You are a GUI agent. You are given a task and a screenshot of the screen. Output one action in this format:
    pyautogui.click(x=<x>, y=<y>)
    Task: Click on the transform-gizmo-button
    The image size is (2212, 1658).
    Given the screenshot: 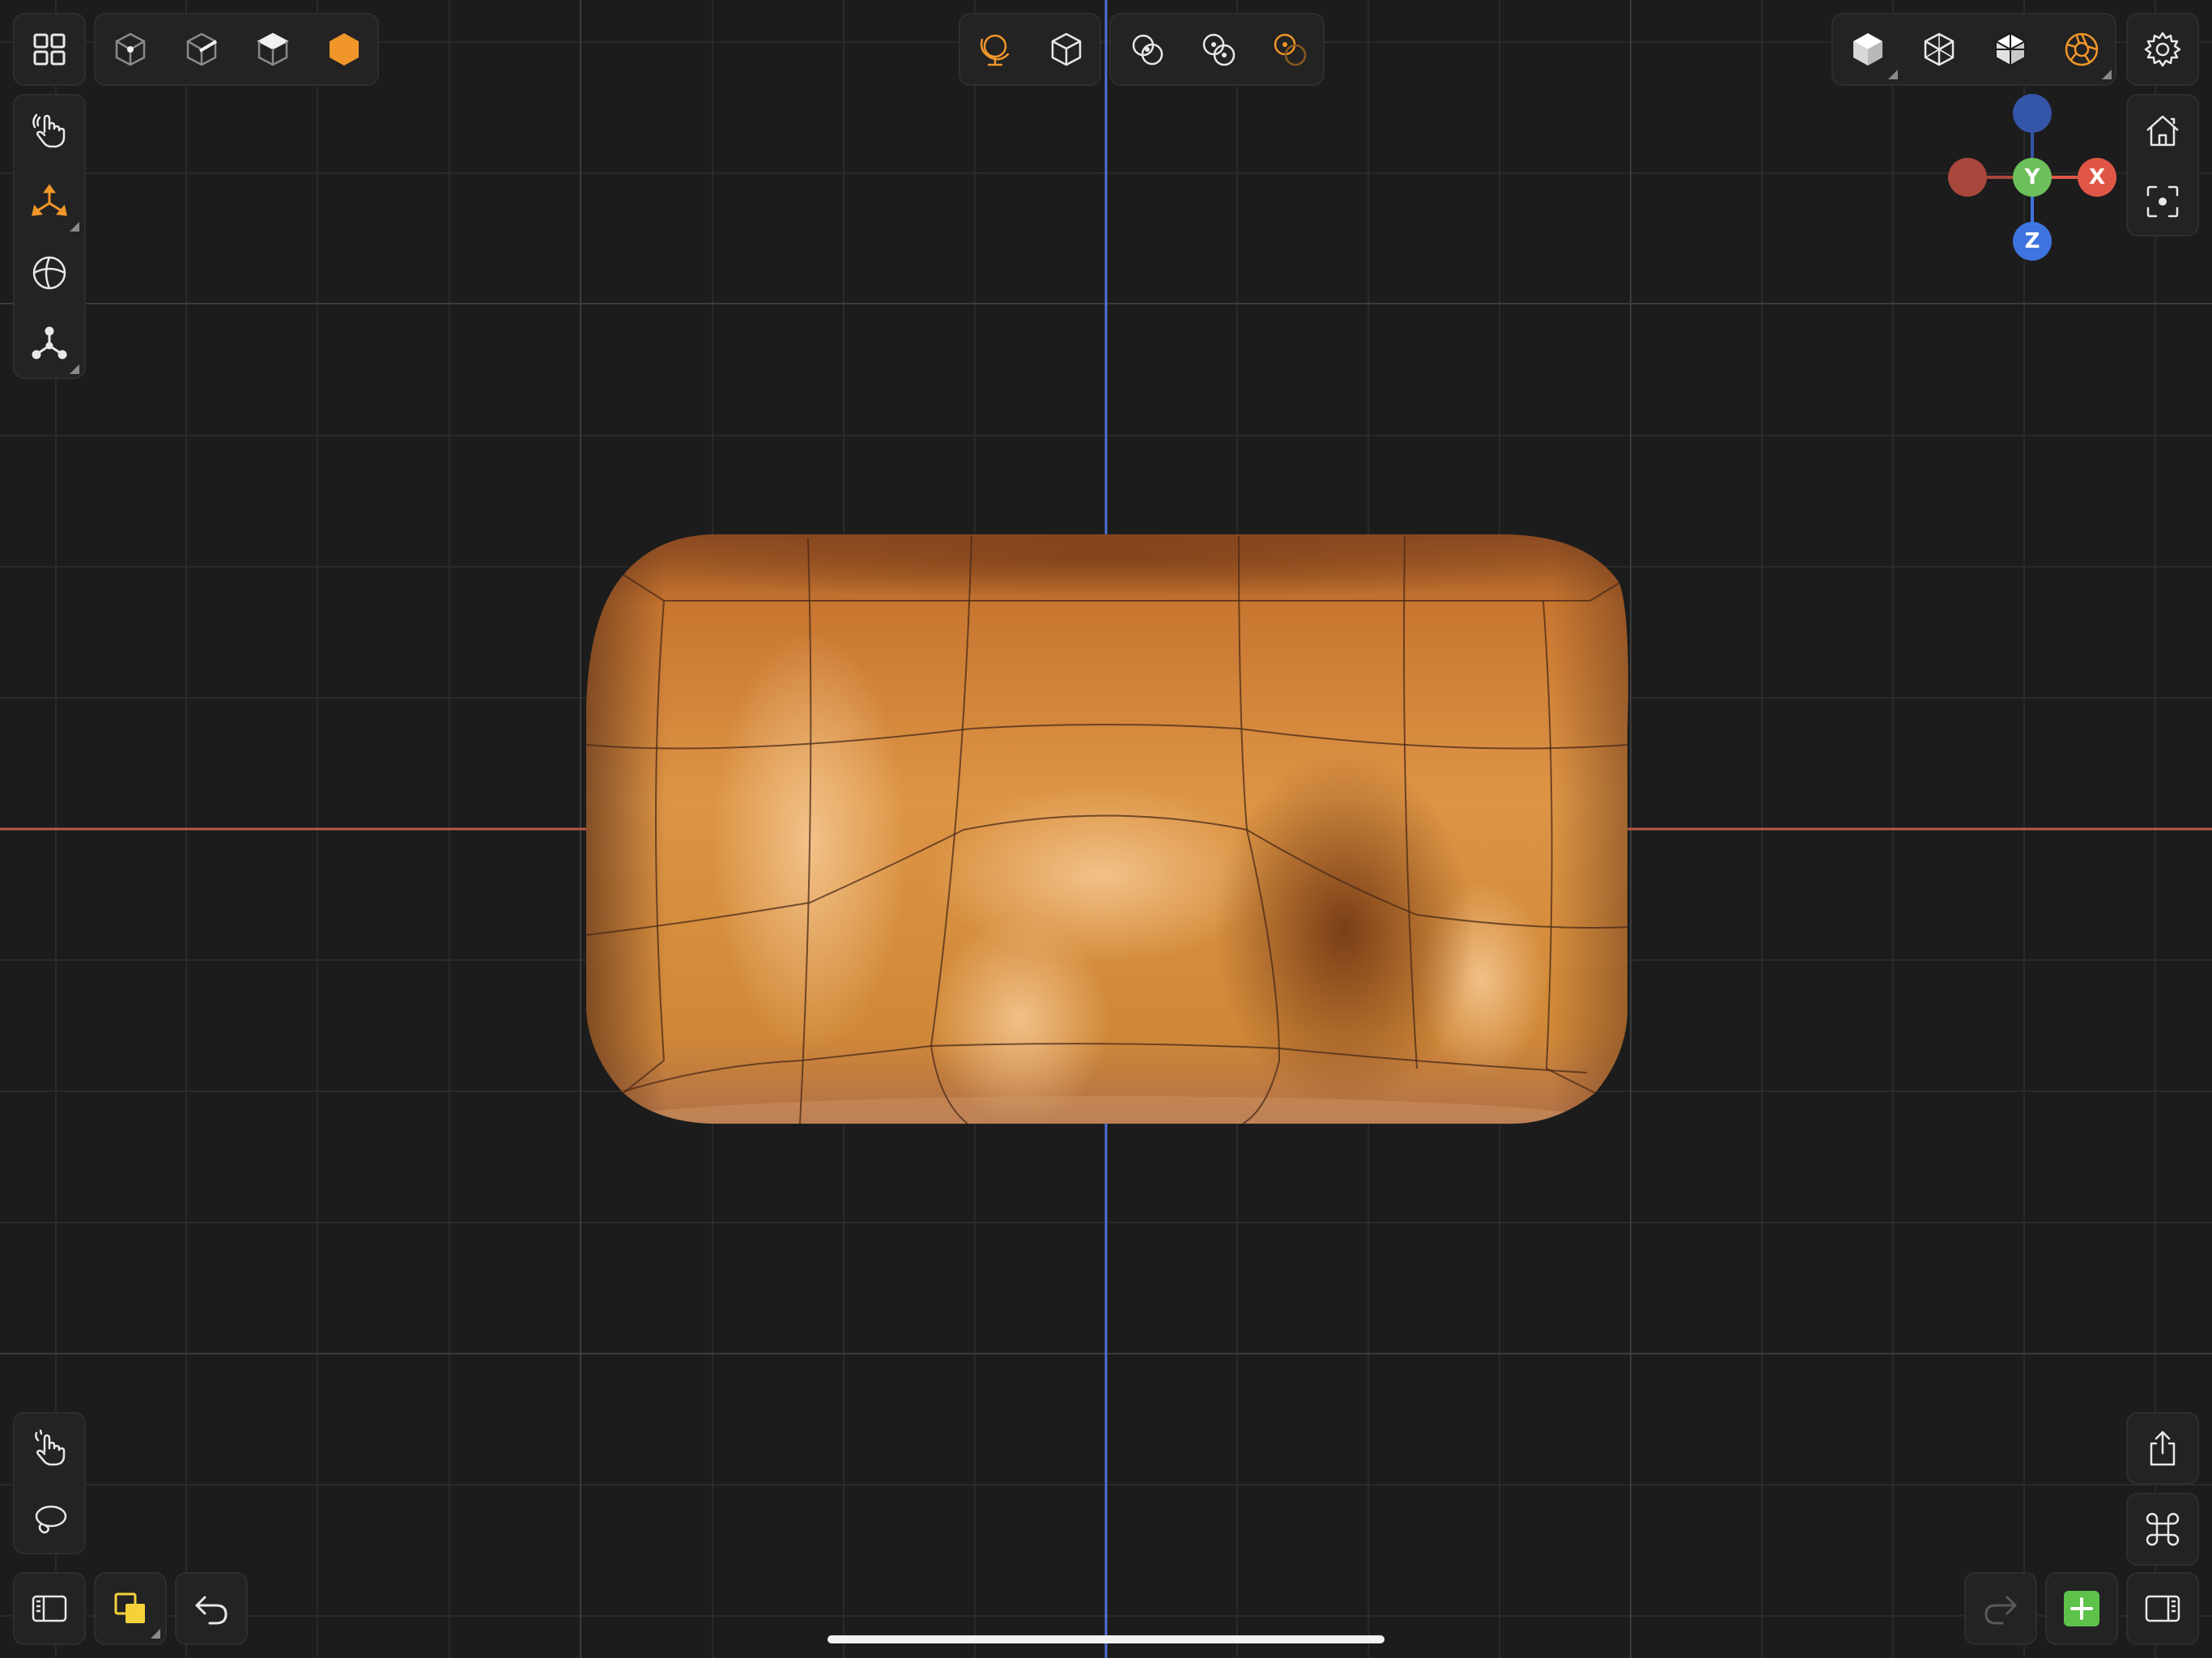 What is the action you would take?
    pyautogui.click(x=49, y=201)
    